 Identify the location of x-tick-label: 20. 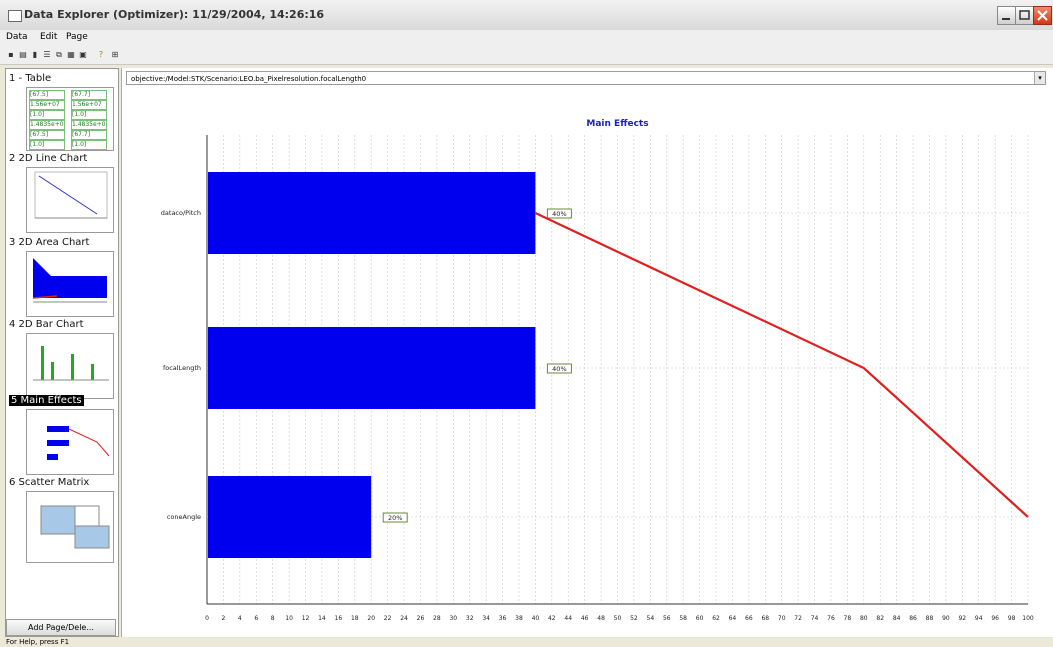
(371, 618).